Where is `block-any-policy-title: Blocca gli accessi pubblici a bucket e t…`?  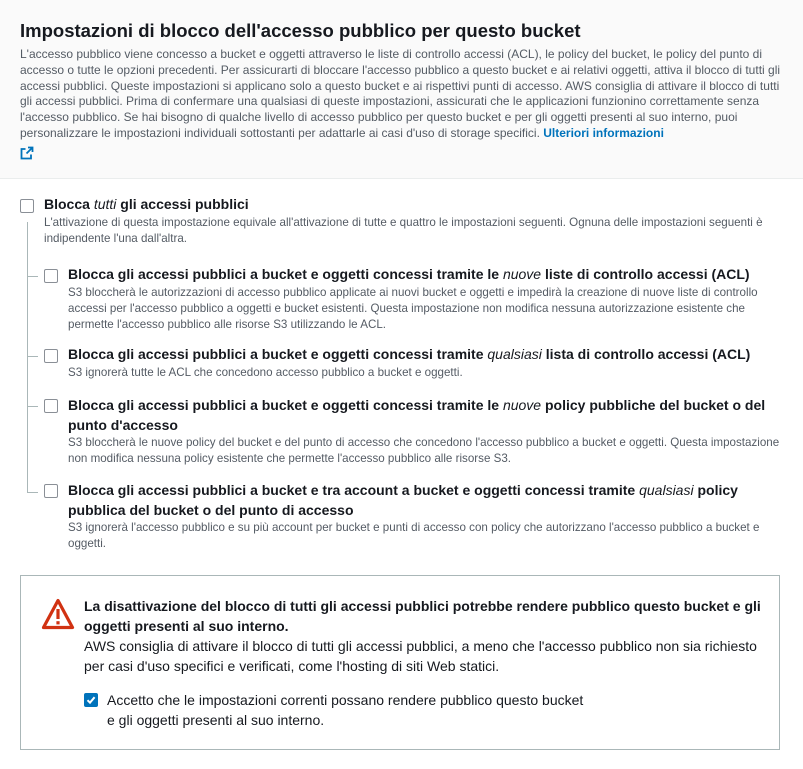
block-any-policy-title: Blocca gli accessi pubblici a bucket e t… is located at coordinates (426, 500).